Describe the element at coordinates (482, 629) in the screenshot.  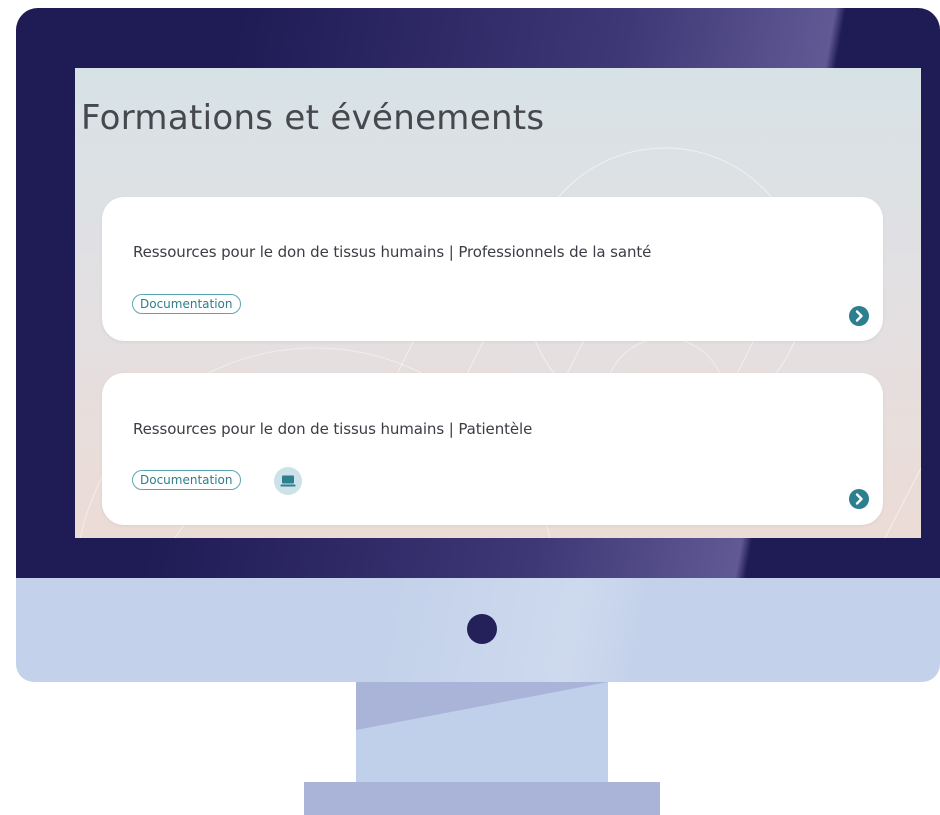
I see `camera-dot-icon` at that location.